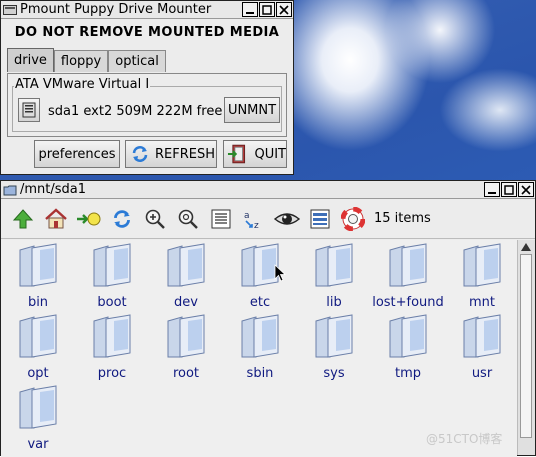  What do you see at coordinates (38, 302) in the screenshot?
I see `folder-label: bin` at bounding box center [38, 302].